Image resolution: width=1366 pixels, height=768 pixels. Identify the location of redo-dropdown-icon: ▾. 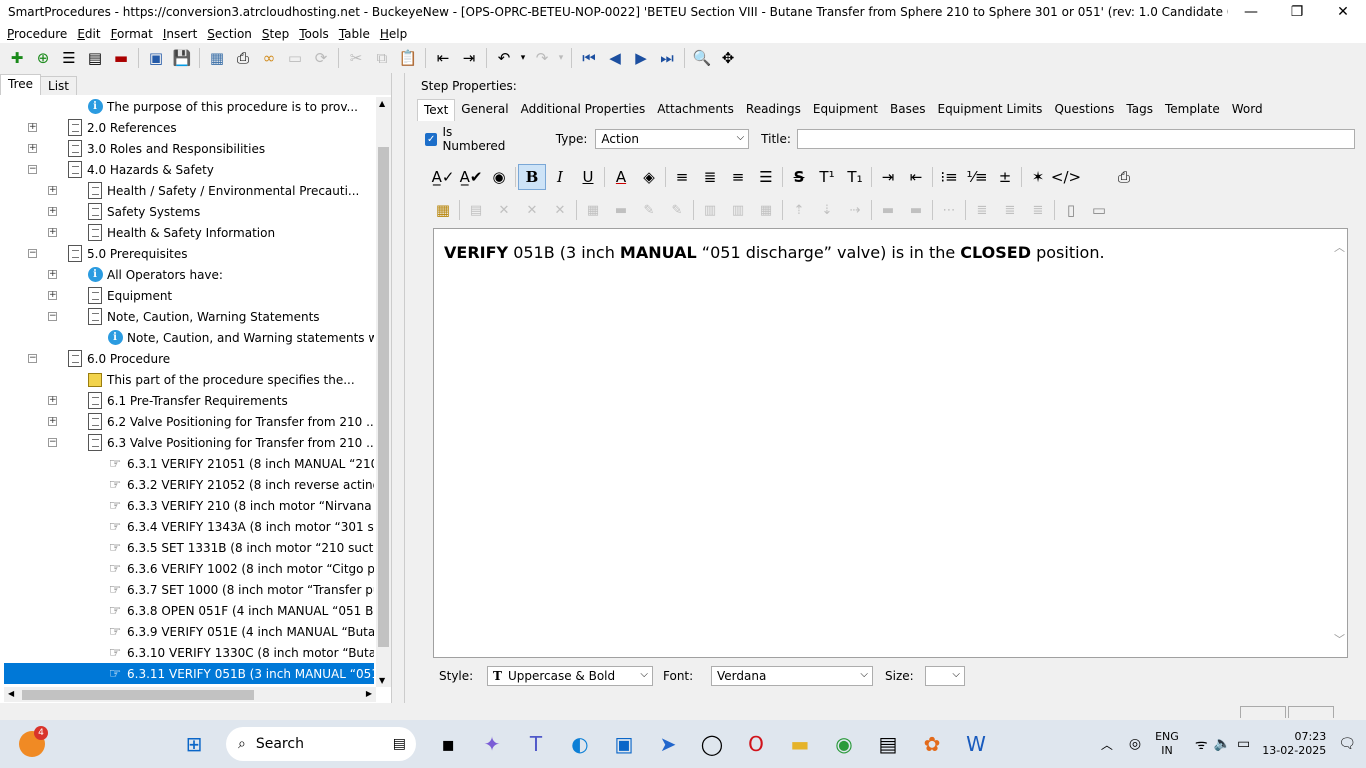
(561, 58).